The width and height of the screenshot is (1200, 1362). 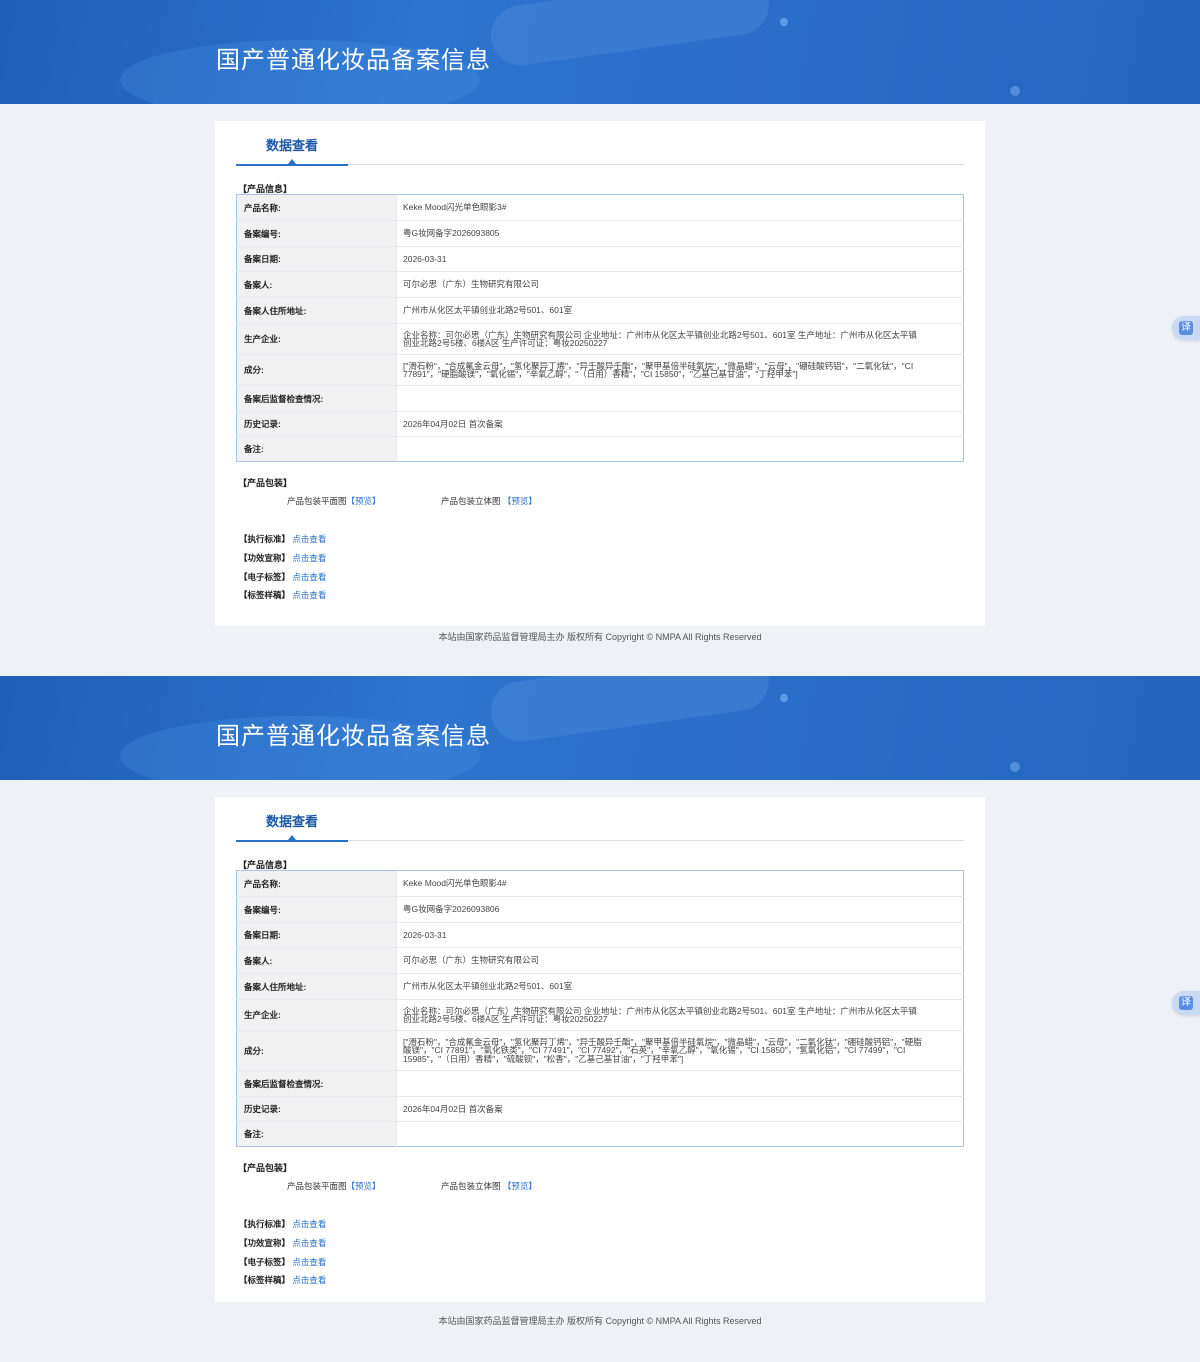 What do you see at coordinates (265, 539) in the screenshot?
I see `standard-label: 【执行标准】` at bounding box center [265, 539].